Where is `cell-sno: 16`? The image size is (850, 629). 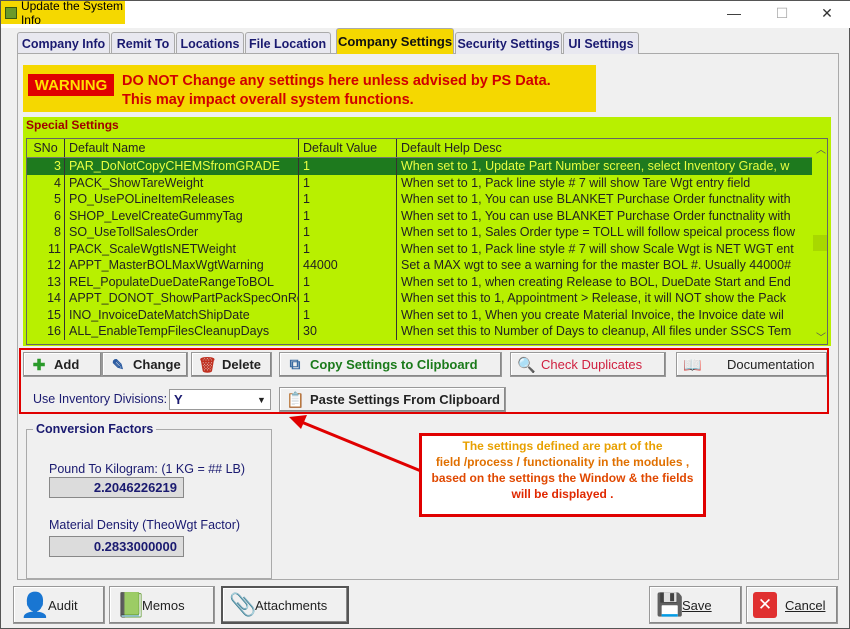 cell-sno: 16 is located at coordinates (46, 331).